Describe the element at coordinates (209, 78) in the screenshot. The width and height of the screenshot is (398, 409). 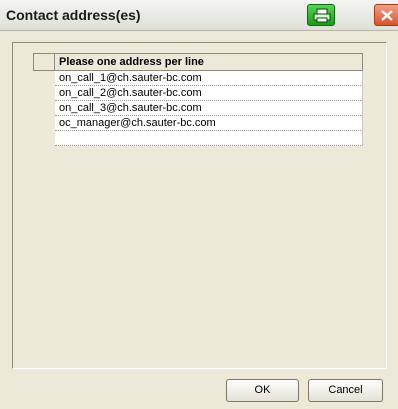
I see `address-row: on_call_1@ch.sauter-bc.com` at that location.